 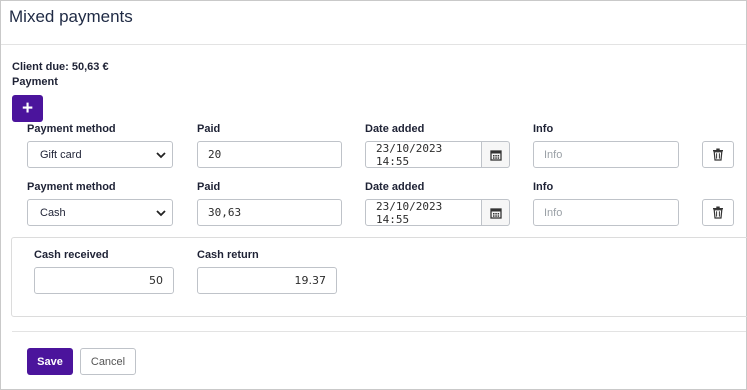 I want to click on cash-received-label: Cash received, so click(x=71, y=255).